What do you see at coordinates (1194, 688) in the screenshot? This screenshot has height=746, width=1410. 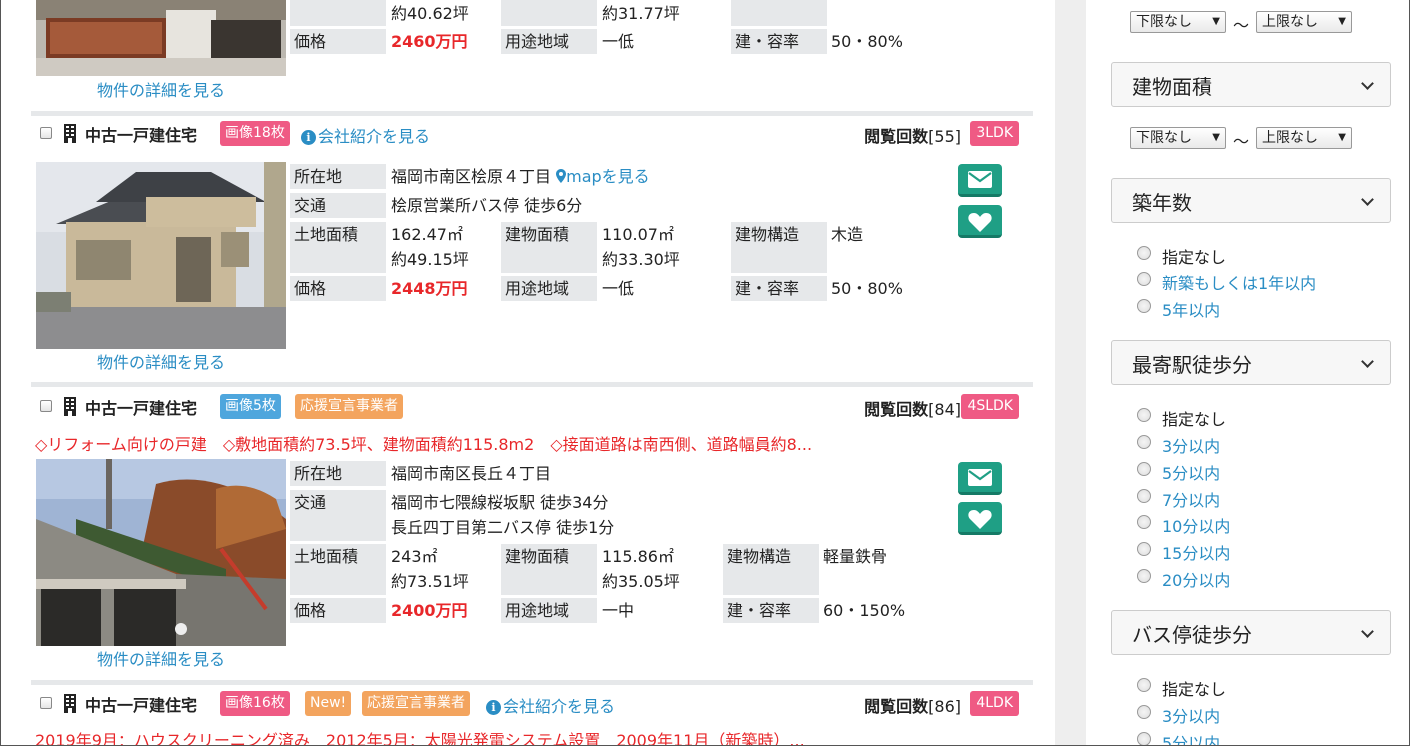 I see `bus-option: 指定なし` at bounding box center [1194, 688].